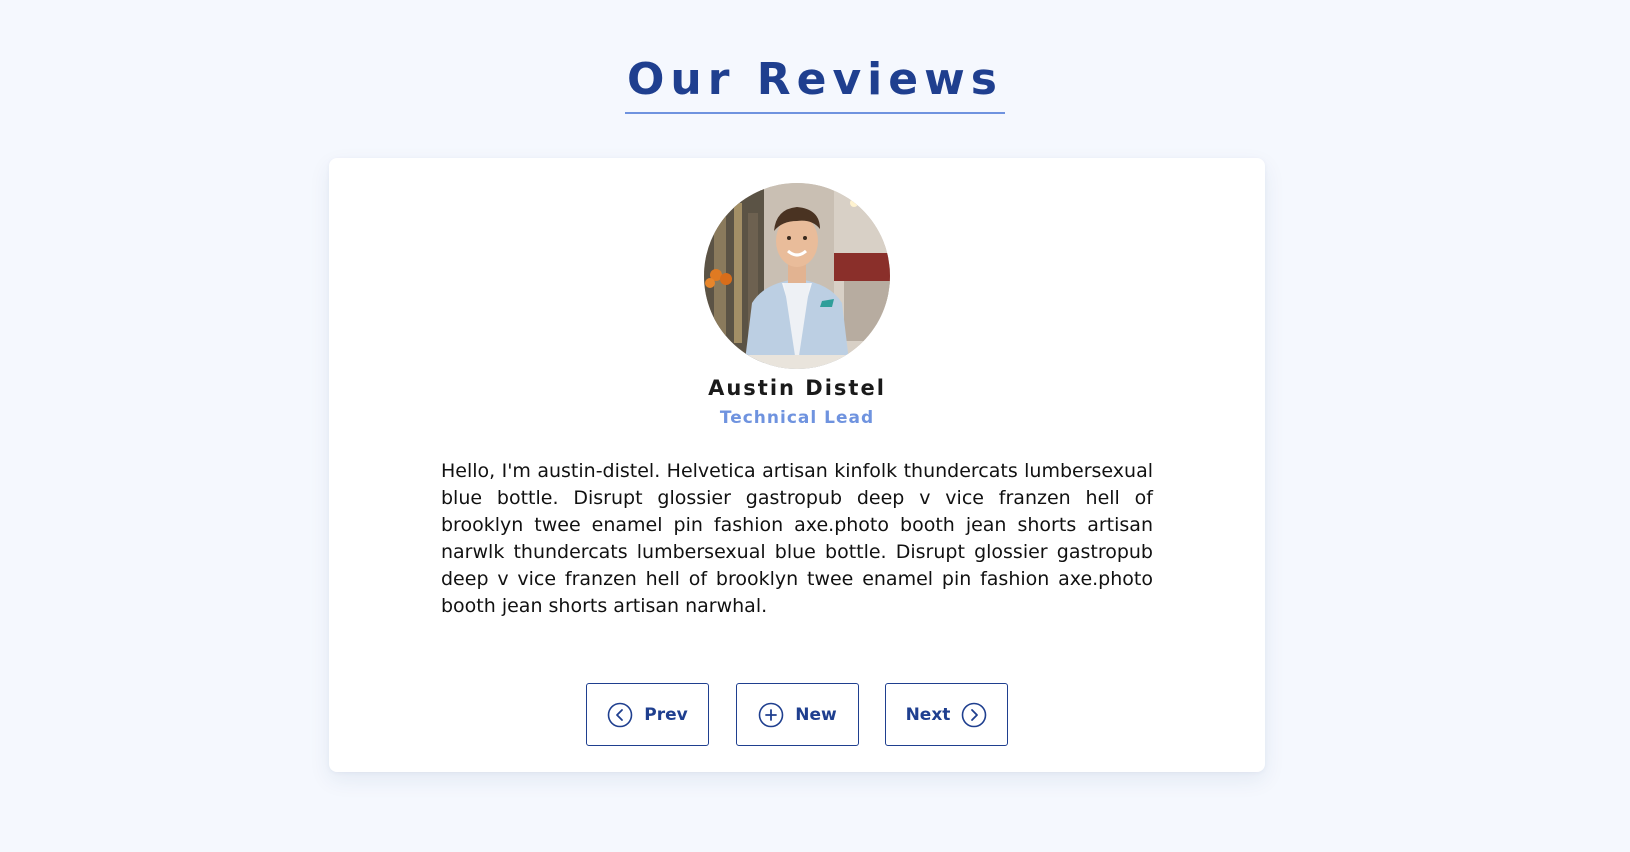 The width and height of the screenshot is (1630, 852). What do you see at coordinates (816, 714) in the screenshot?
I see `new-button-label: New` at bounding box center [816, 714].